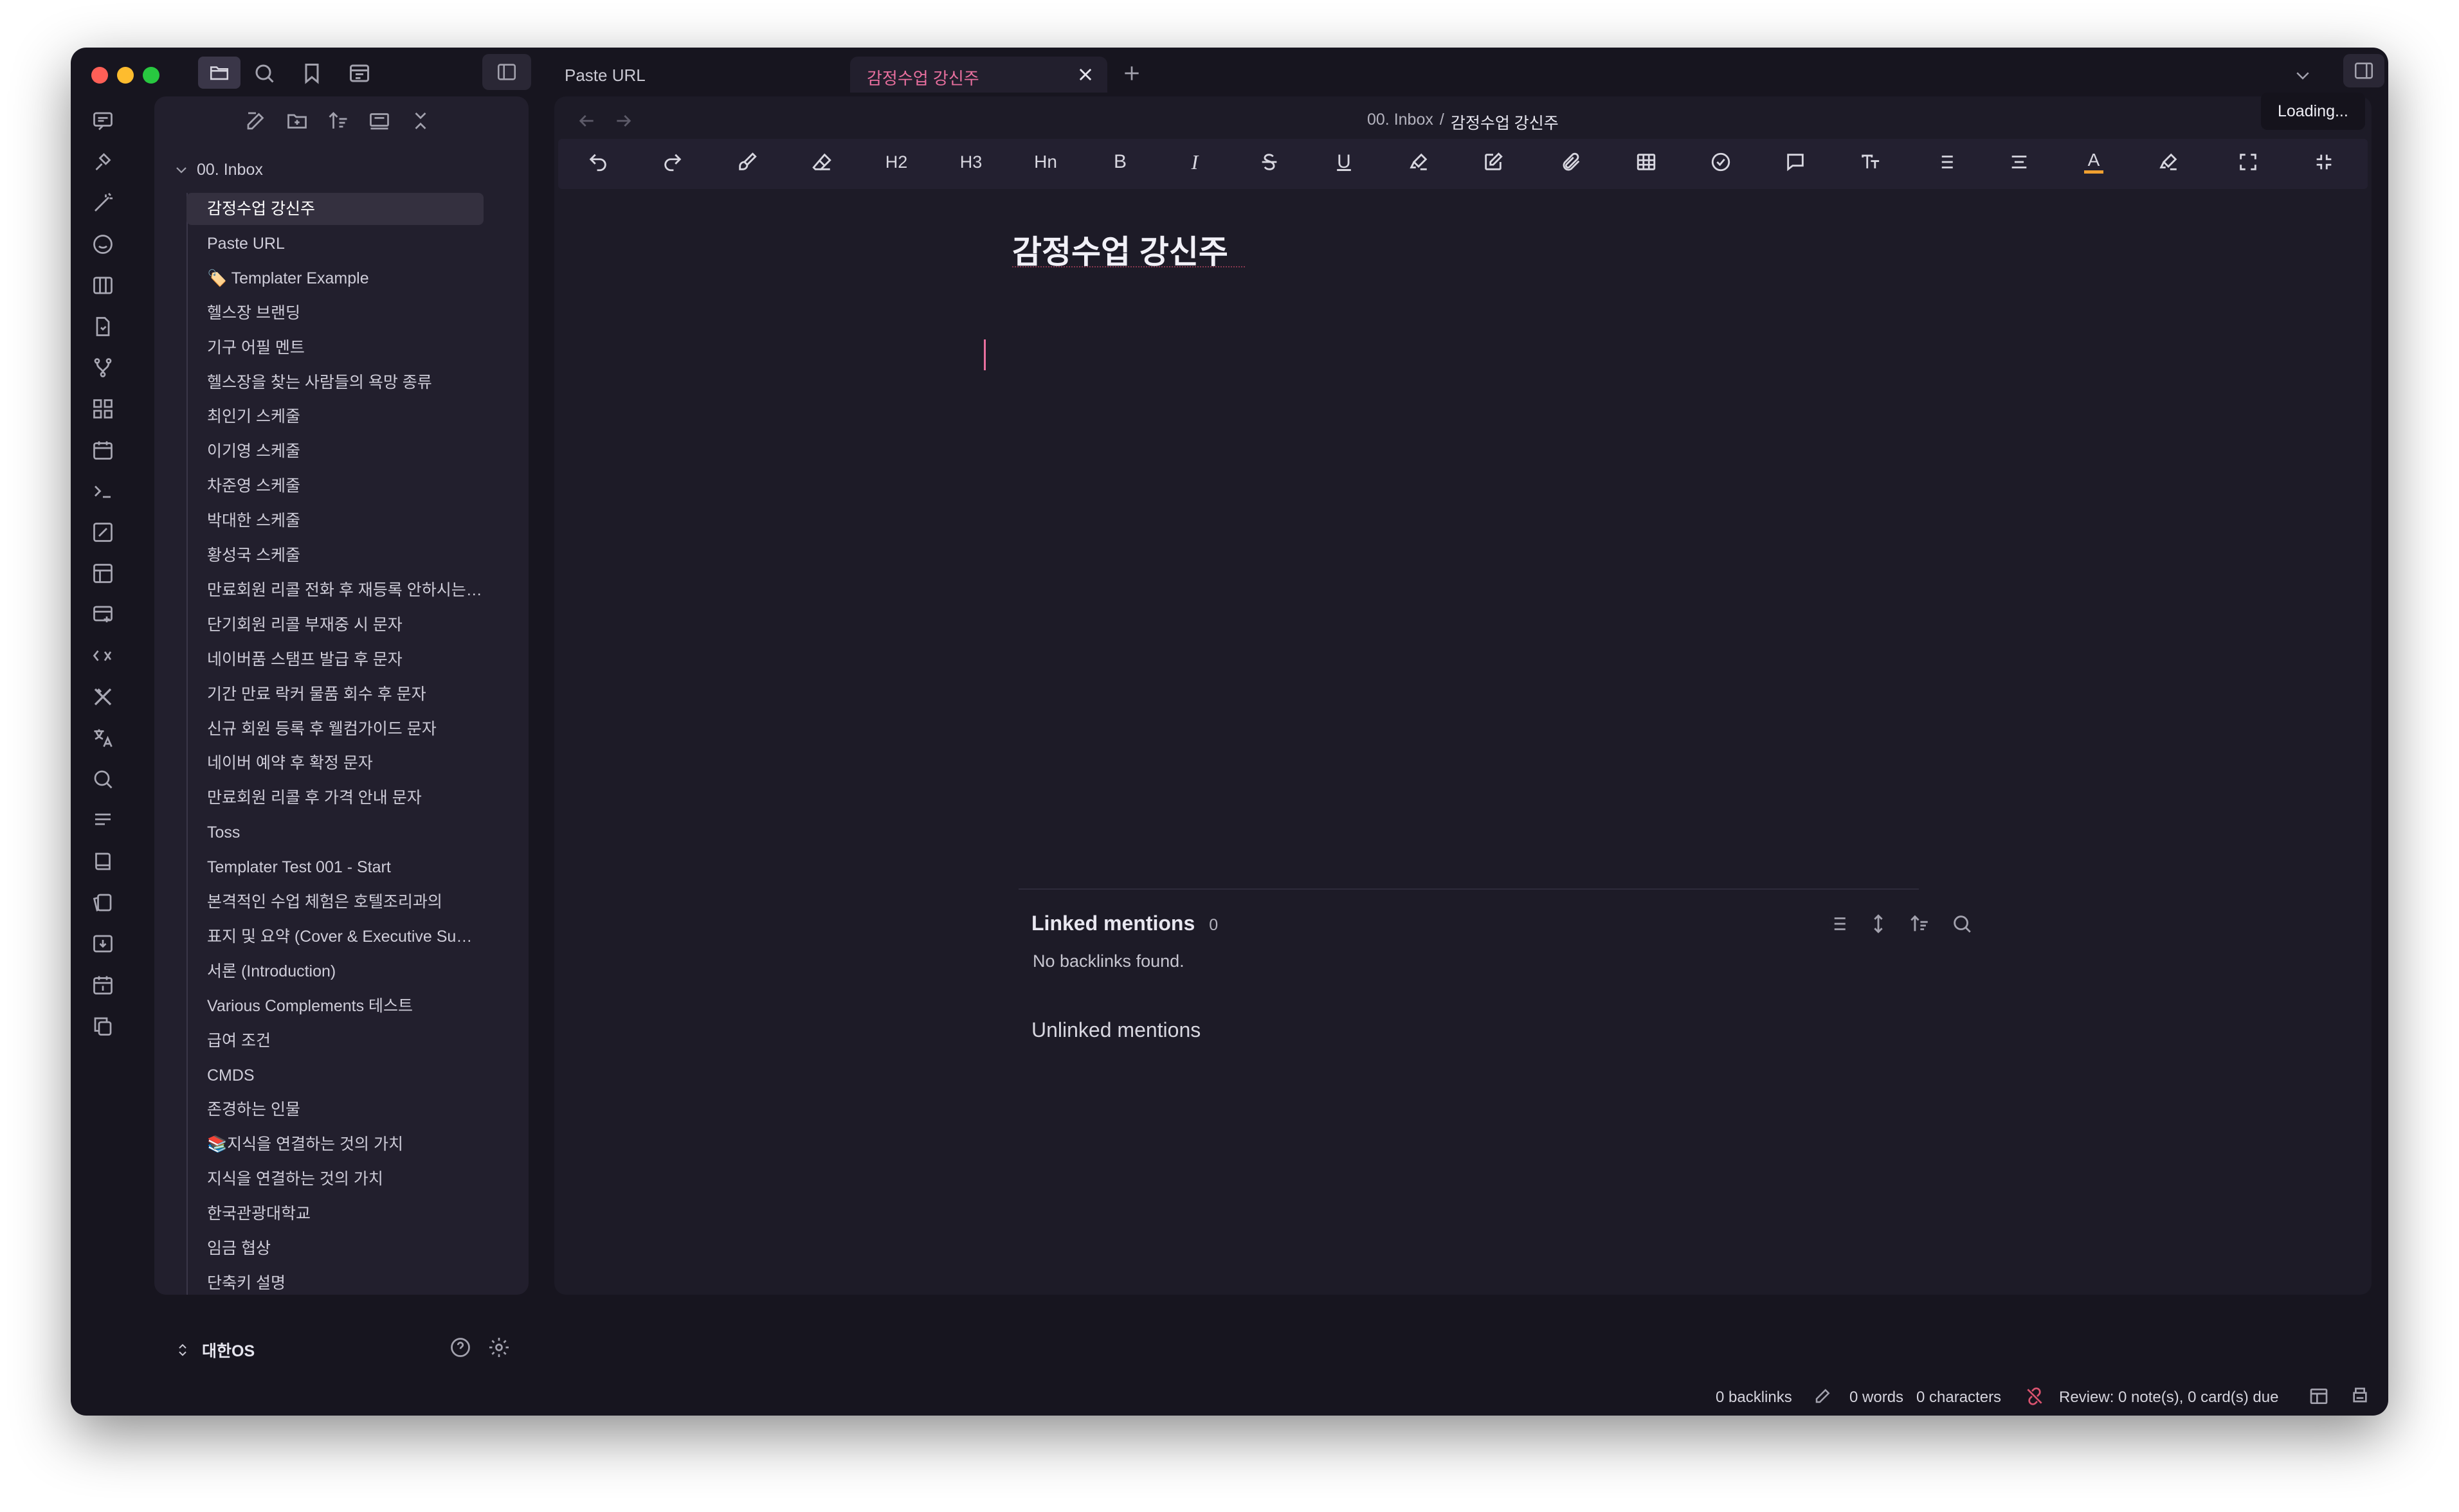  Describe the element at coordinates (218, 170) in the screenshot. I see `folder-inbox: 00. Inbox` at that location.